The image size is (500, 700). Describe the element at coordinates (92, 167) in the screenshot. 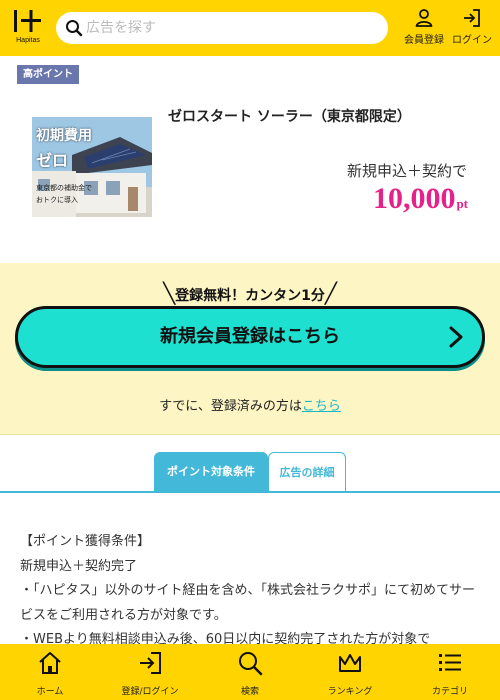

I see `ad-image: 初期費用 ゼロ 東京都の補助金で おトクに導入` at that location.